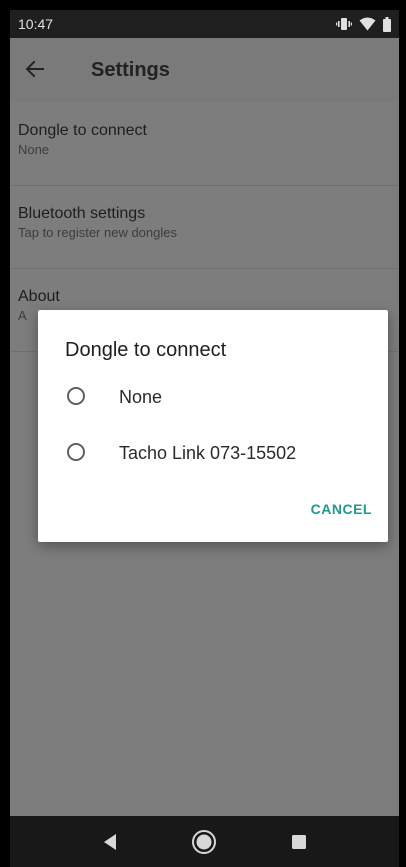  I want to click on home-circle-icon, so click(204, 842).